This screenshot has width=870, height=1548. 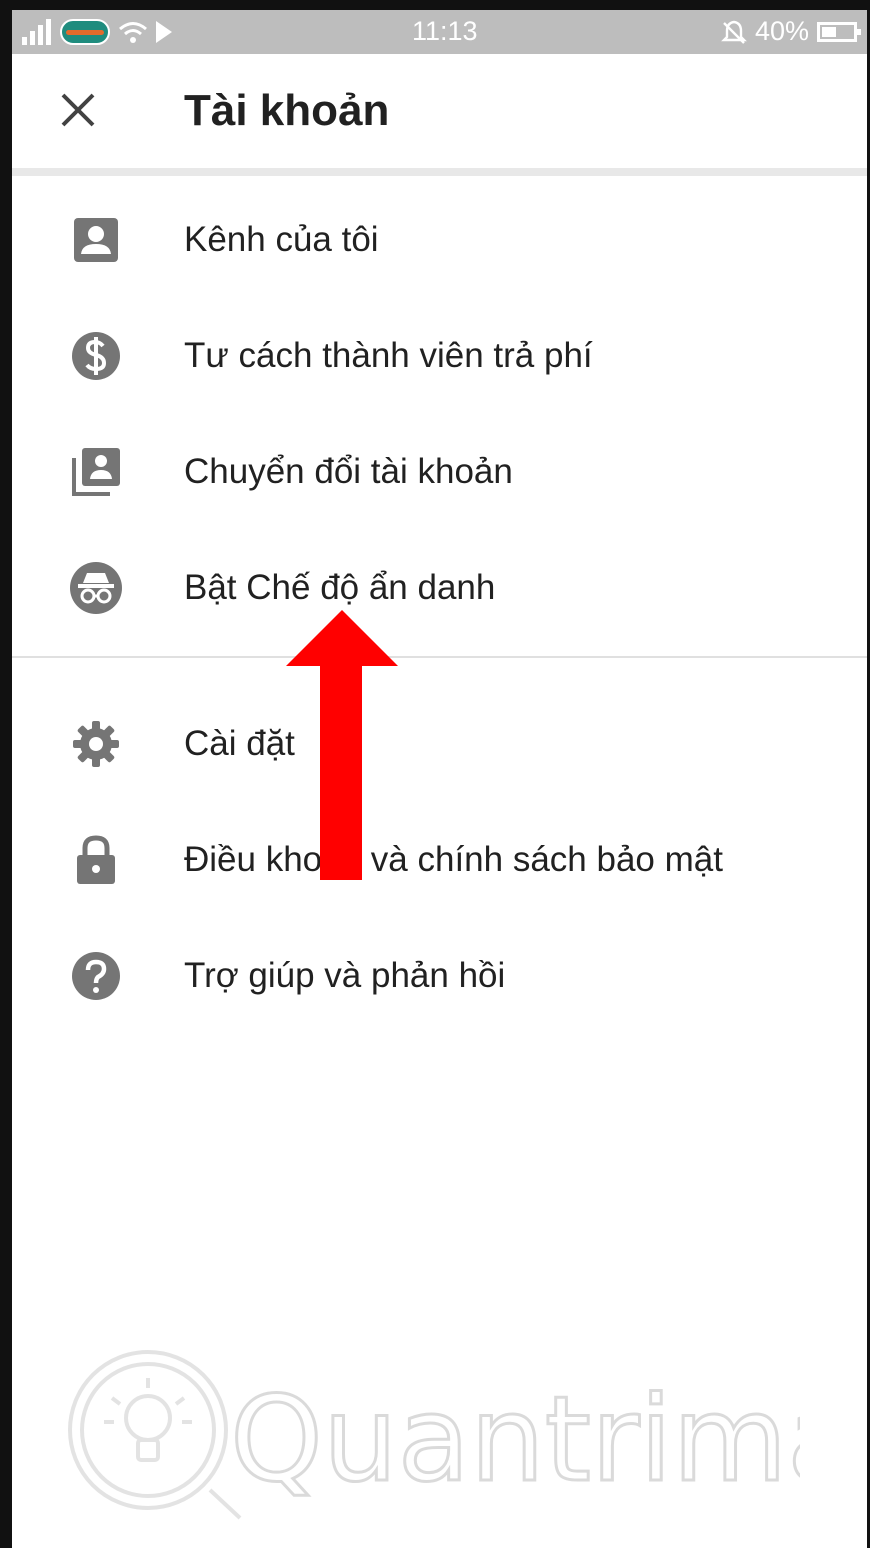 What do you see at coordinates (340, 587) in the screenshot?
I see `menu-item-label: Bật Chế độ ẩn danh` at bounding box center [340, 587].